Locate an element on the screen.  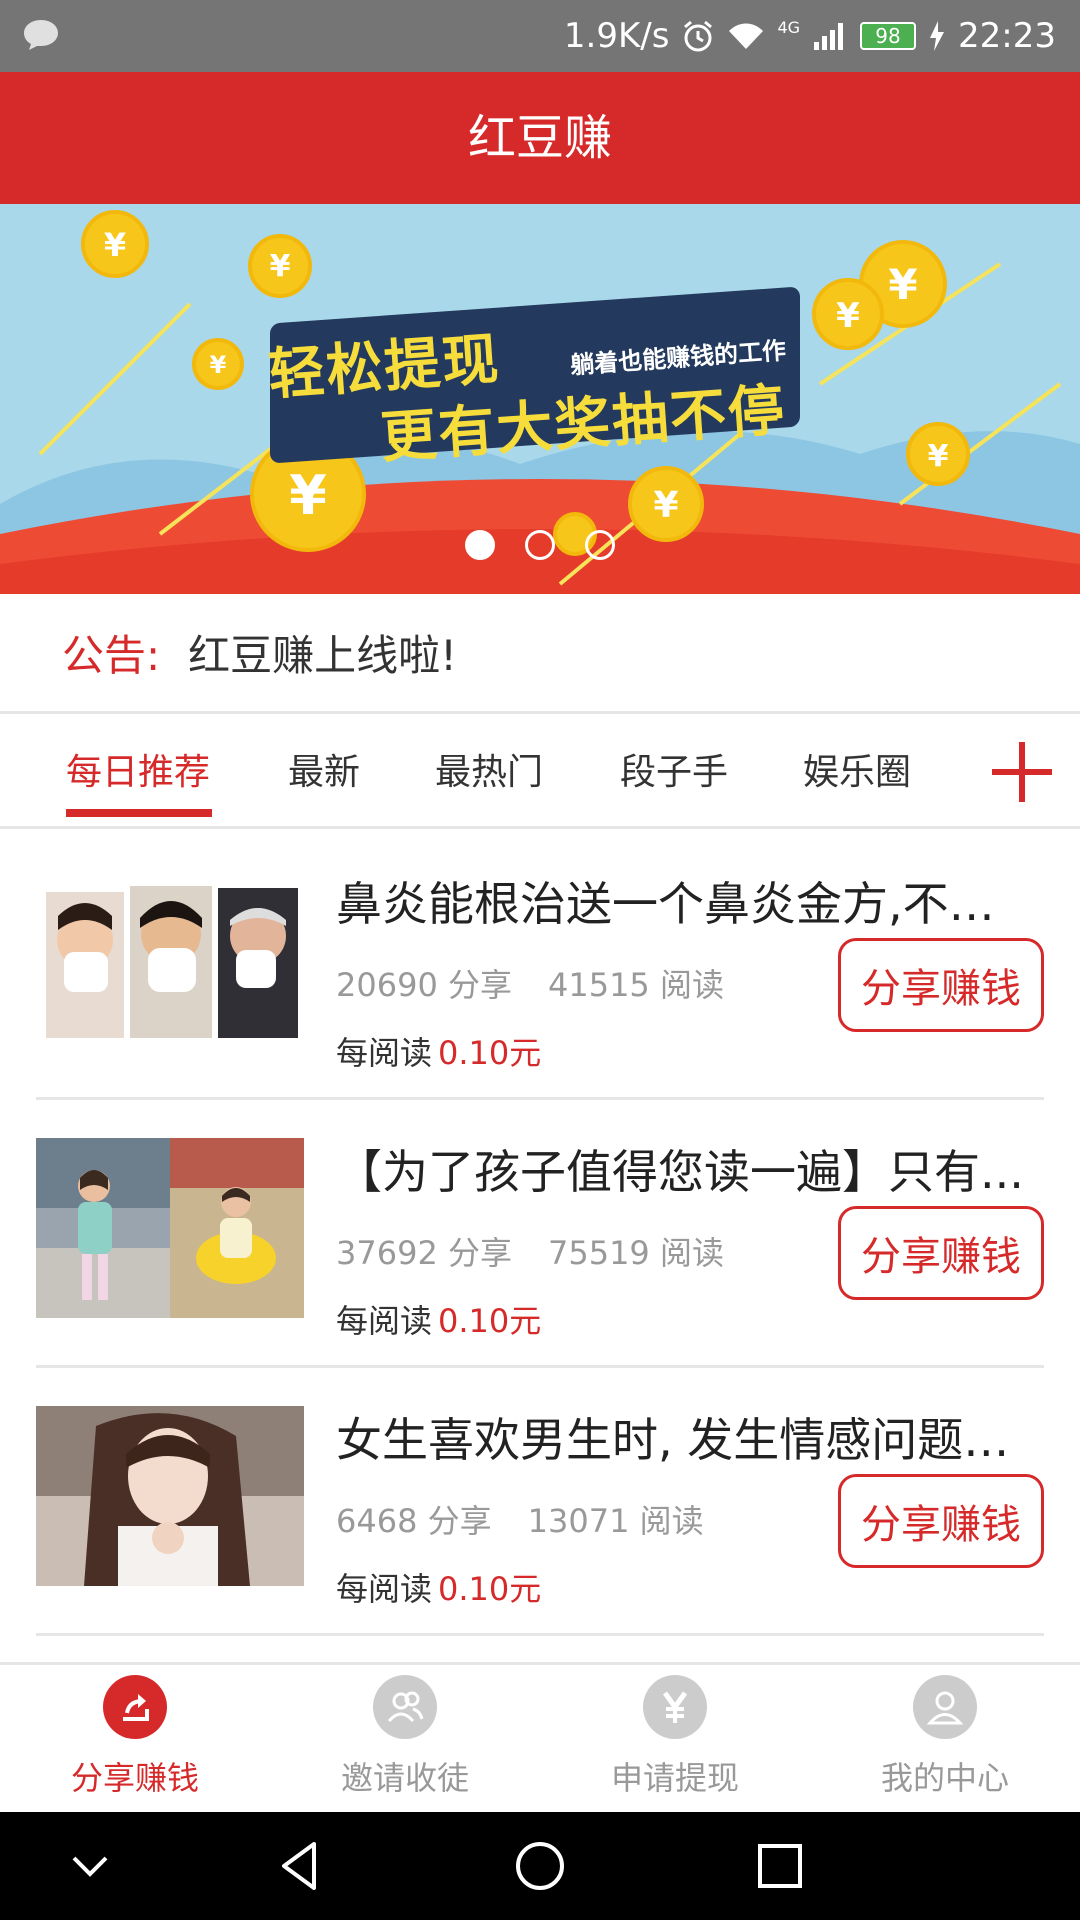
read-count: 13071 阅读 is located at coordinates (615, 1521).